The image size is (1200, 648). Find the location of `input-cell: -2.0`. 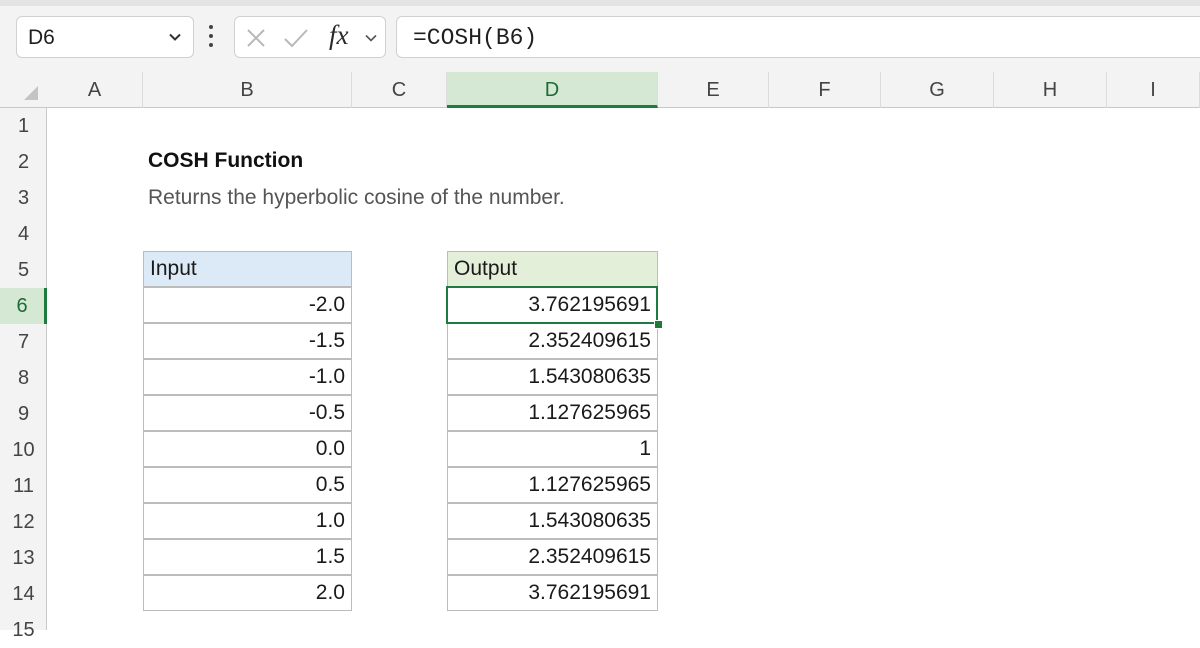

input-cell: -2.0 is located at coordinates (247, 305).